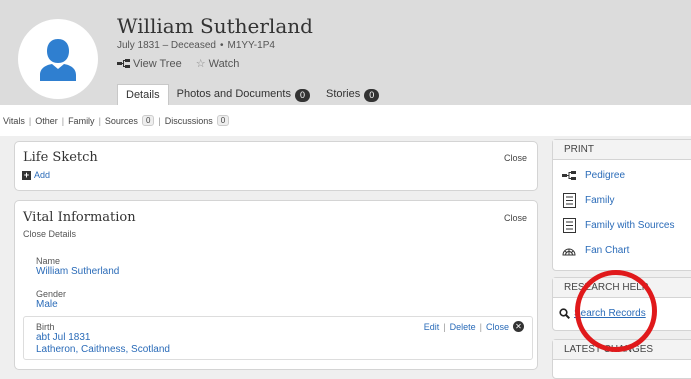 This screenshot has height=379, width=691. I want to click on search-icon, so click(564, 313).